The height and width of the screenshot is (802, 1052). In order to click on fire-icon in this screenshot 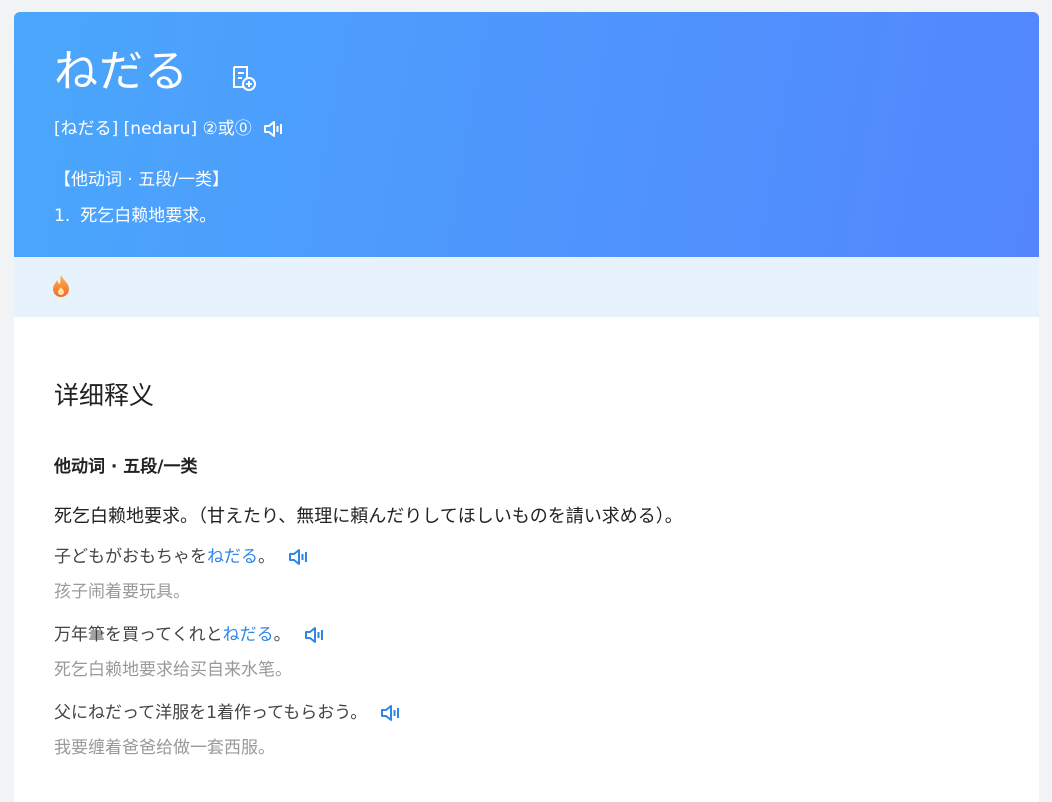, I will do `click(61, 286)`.